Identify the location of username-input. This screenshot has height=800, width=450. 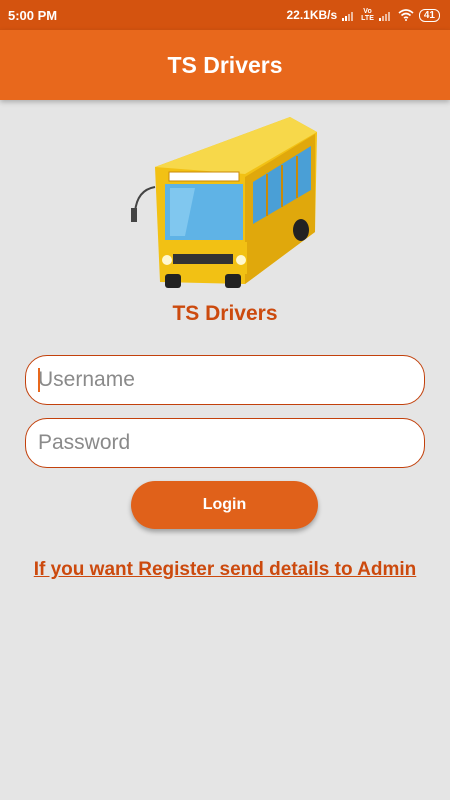
(225, 380).